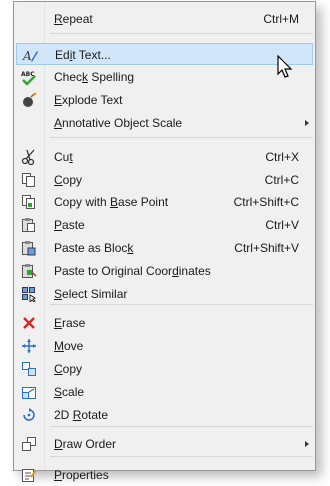 This screenshot has width=330, height=486. Describe the element at coordinates (164, 392) in the screenshot. I see `menu-item-scale: Scale` at that location.